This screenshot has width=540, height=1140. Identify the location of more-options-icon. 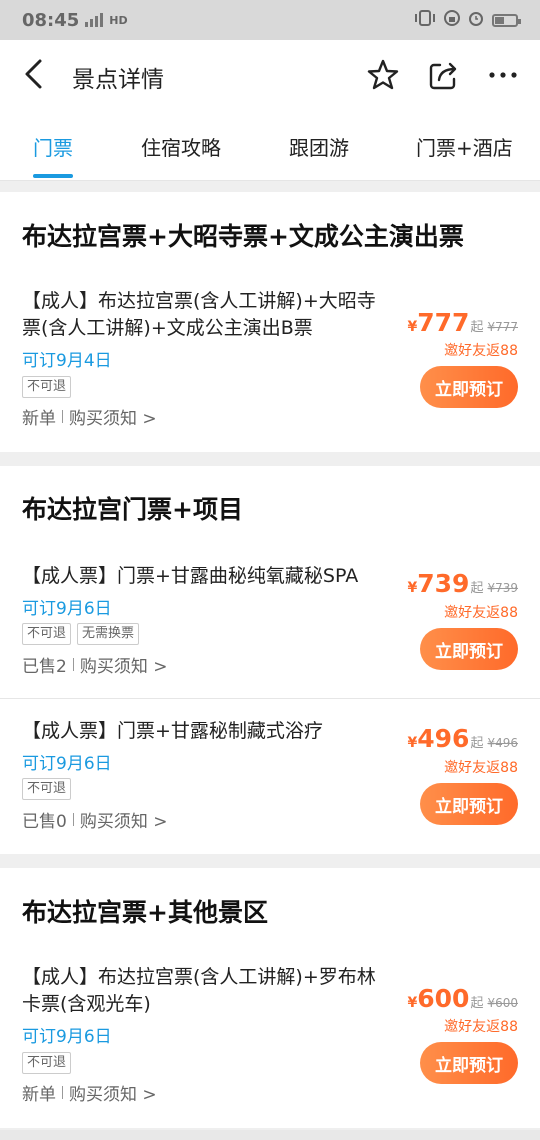
(503, 75).